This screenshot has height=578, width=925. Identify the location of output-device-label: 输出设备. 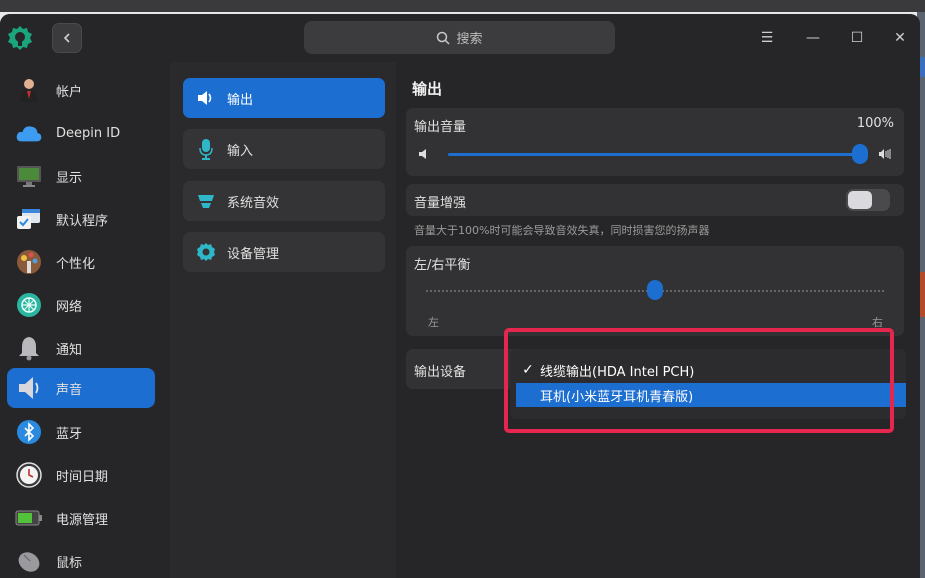
(440, 372).